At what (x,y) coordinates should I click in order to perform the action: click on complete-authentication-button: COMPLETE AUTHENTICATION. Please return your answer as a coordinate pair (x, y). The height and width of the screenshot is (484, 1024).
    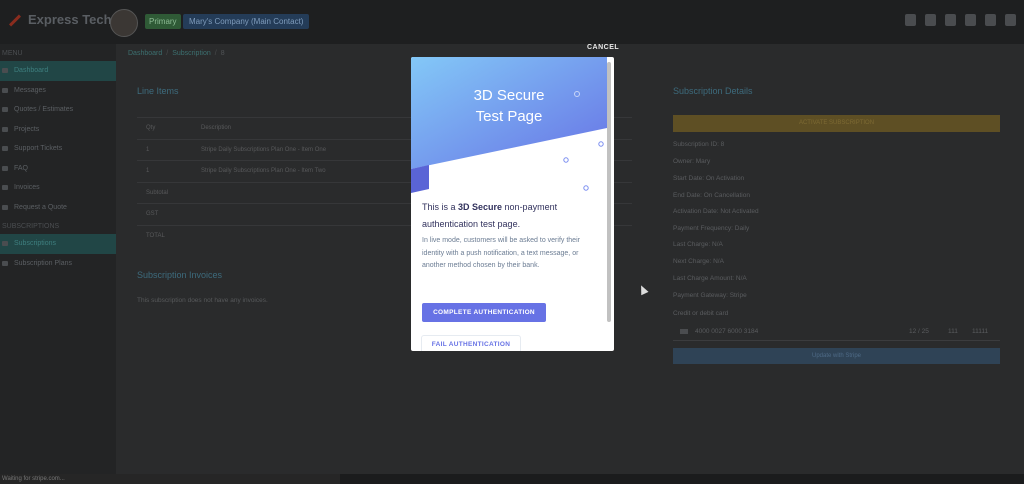
    Looking at the image, I should click on (484, 312).